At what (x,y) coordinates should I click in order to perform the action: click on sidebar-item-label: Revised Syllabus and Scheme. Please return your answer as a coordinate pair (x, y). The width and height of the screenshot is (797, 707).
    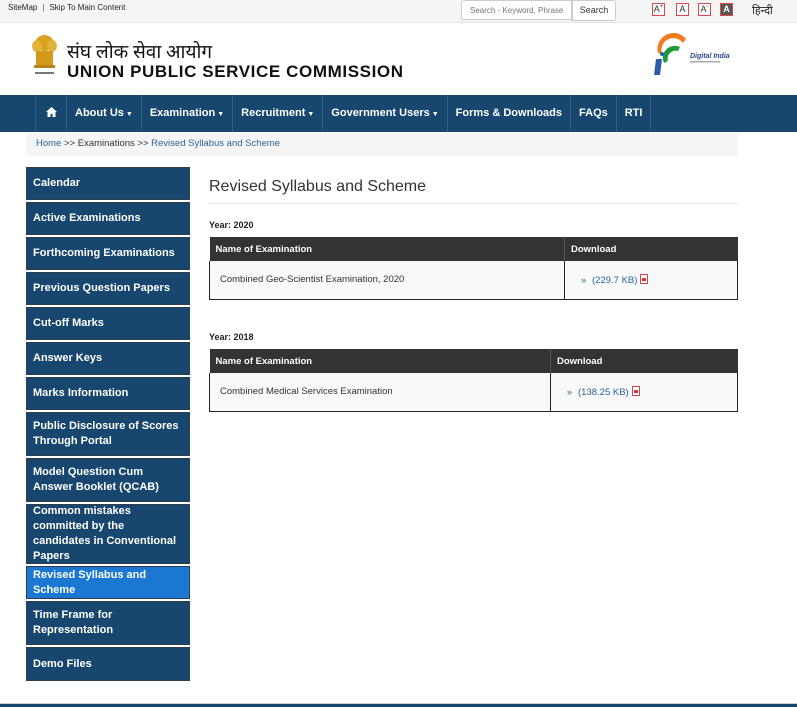
    Looking at the image, I should click on (90, 582).